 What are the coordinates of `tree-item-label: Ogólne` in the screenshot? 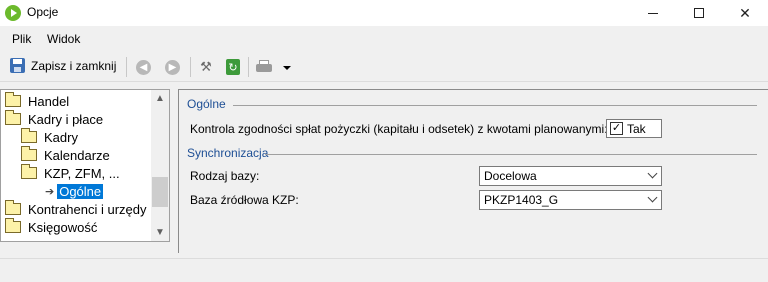 It's located at (80, 191).